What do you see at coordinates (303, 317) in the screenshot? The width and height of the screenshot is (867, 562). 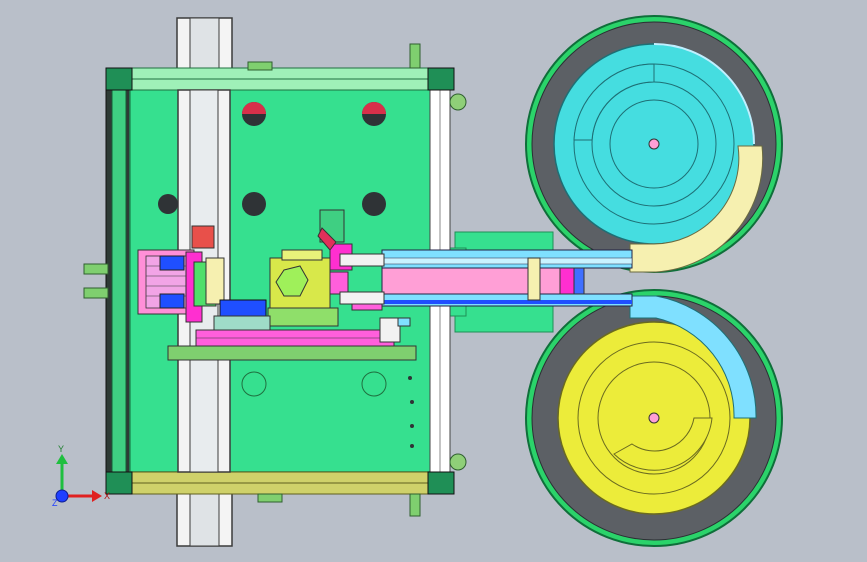 I see `press-base` at bounding box center [303, 317].